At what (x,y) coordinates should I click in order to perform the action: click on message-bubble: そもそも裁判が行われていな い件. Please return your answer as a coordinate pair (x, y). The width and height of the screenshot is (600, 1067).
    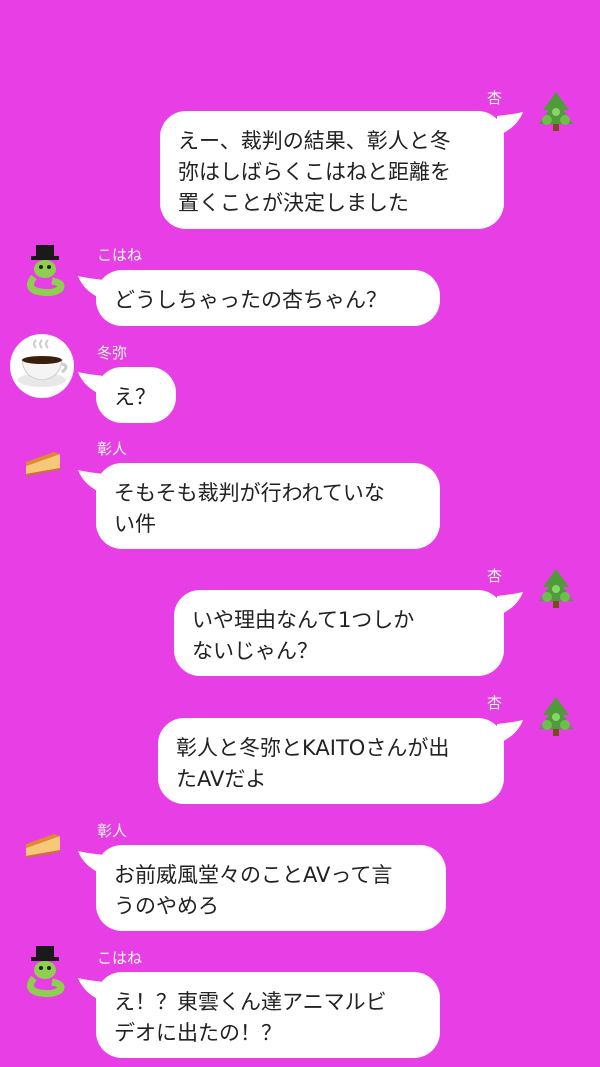
    Looking at the image, I should click on (268, 506).